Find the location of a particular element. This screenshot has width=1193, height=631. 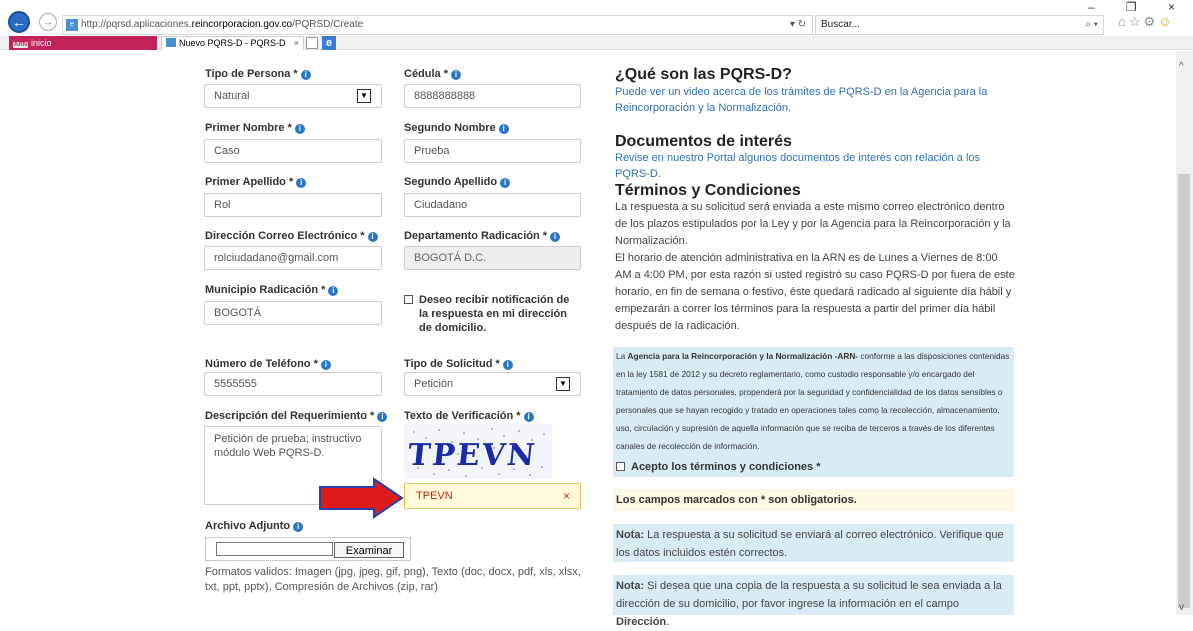

back-arrow-icon: ← is located at coordinates (19, 22).